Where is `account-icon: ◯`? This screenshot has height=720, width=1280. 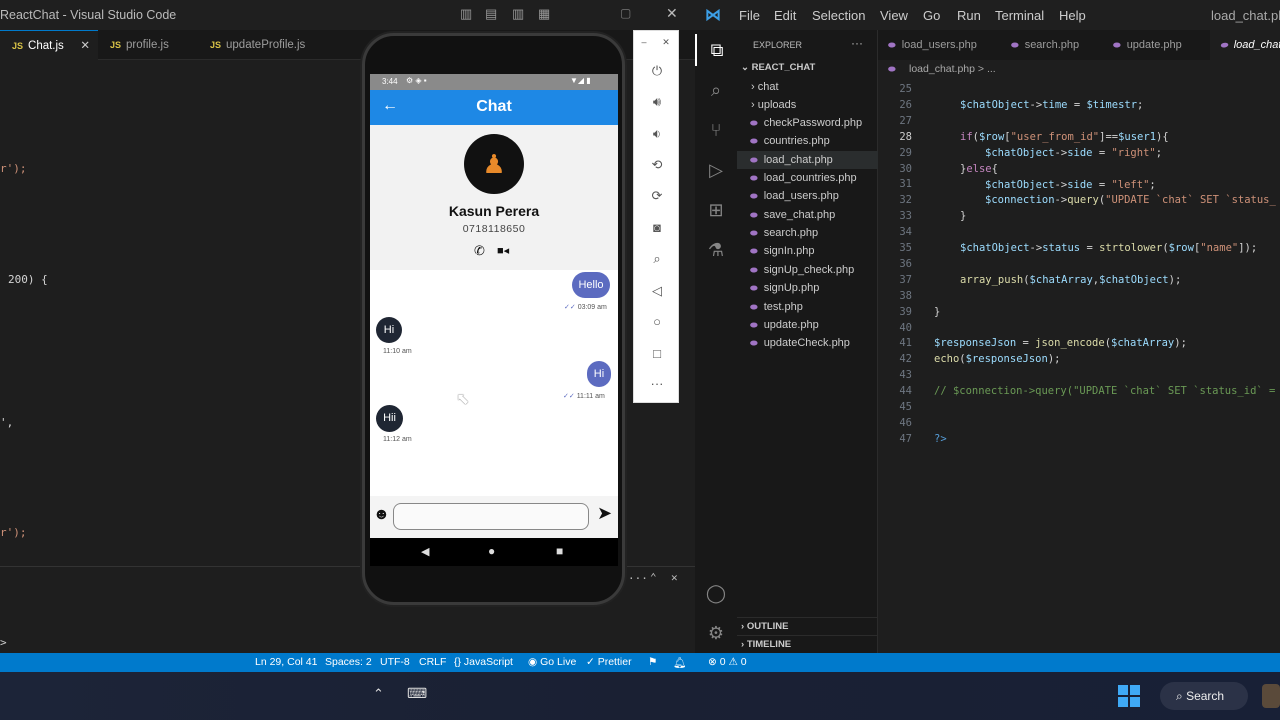 account-icon: ◯ is located at coordinates (716, 593).